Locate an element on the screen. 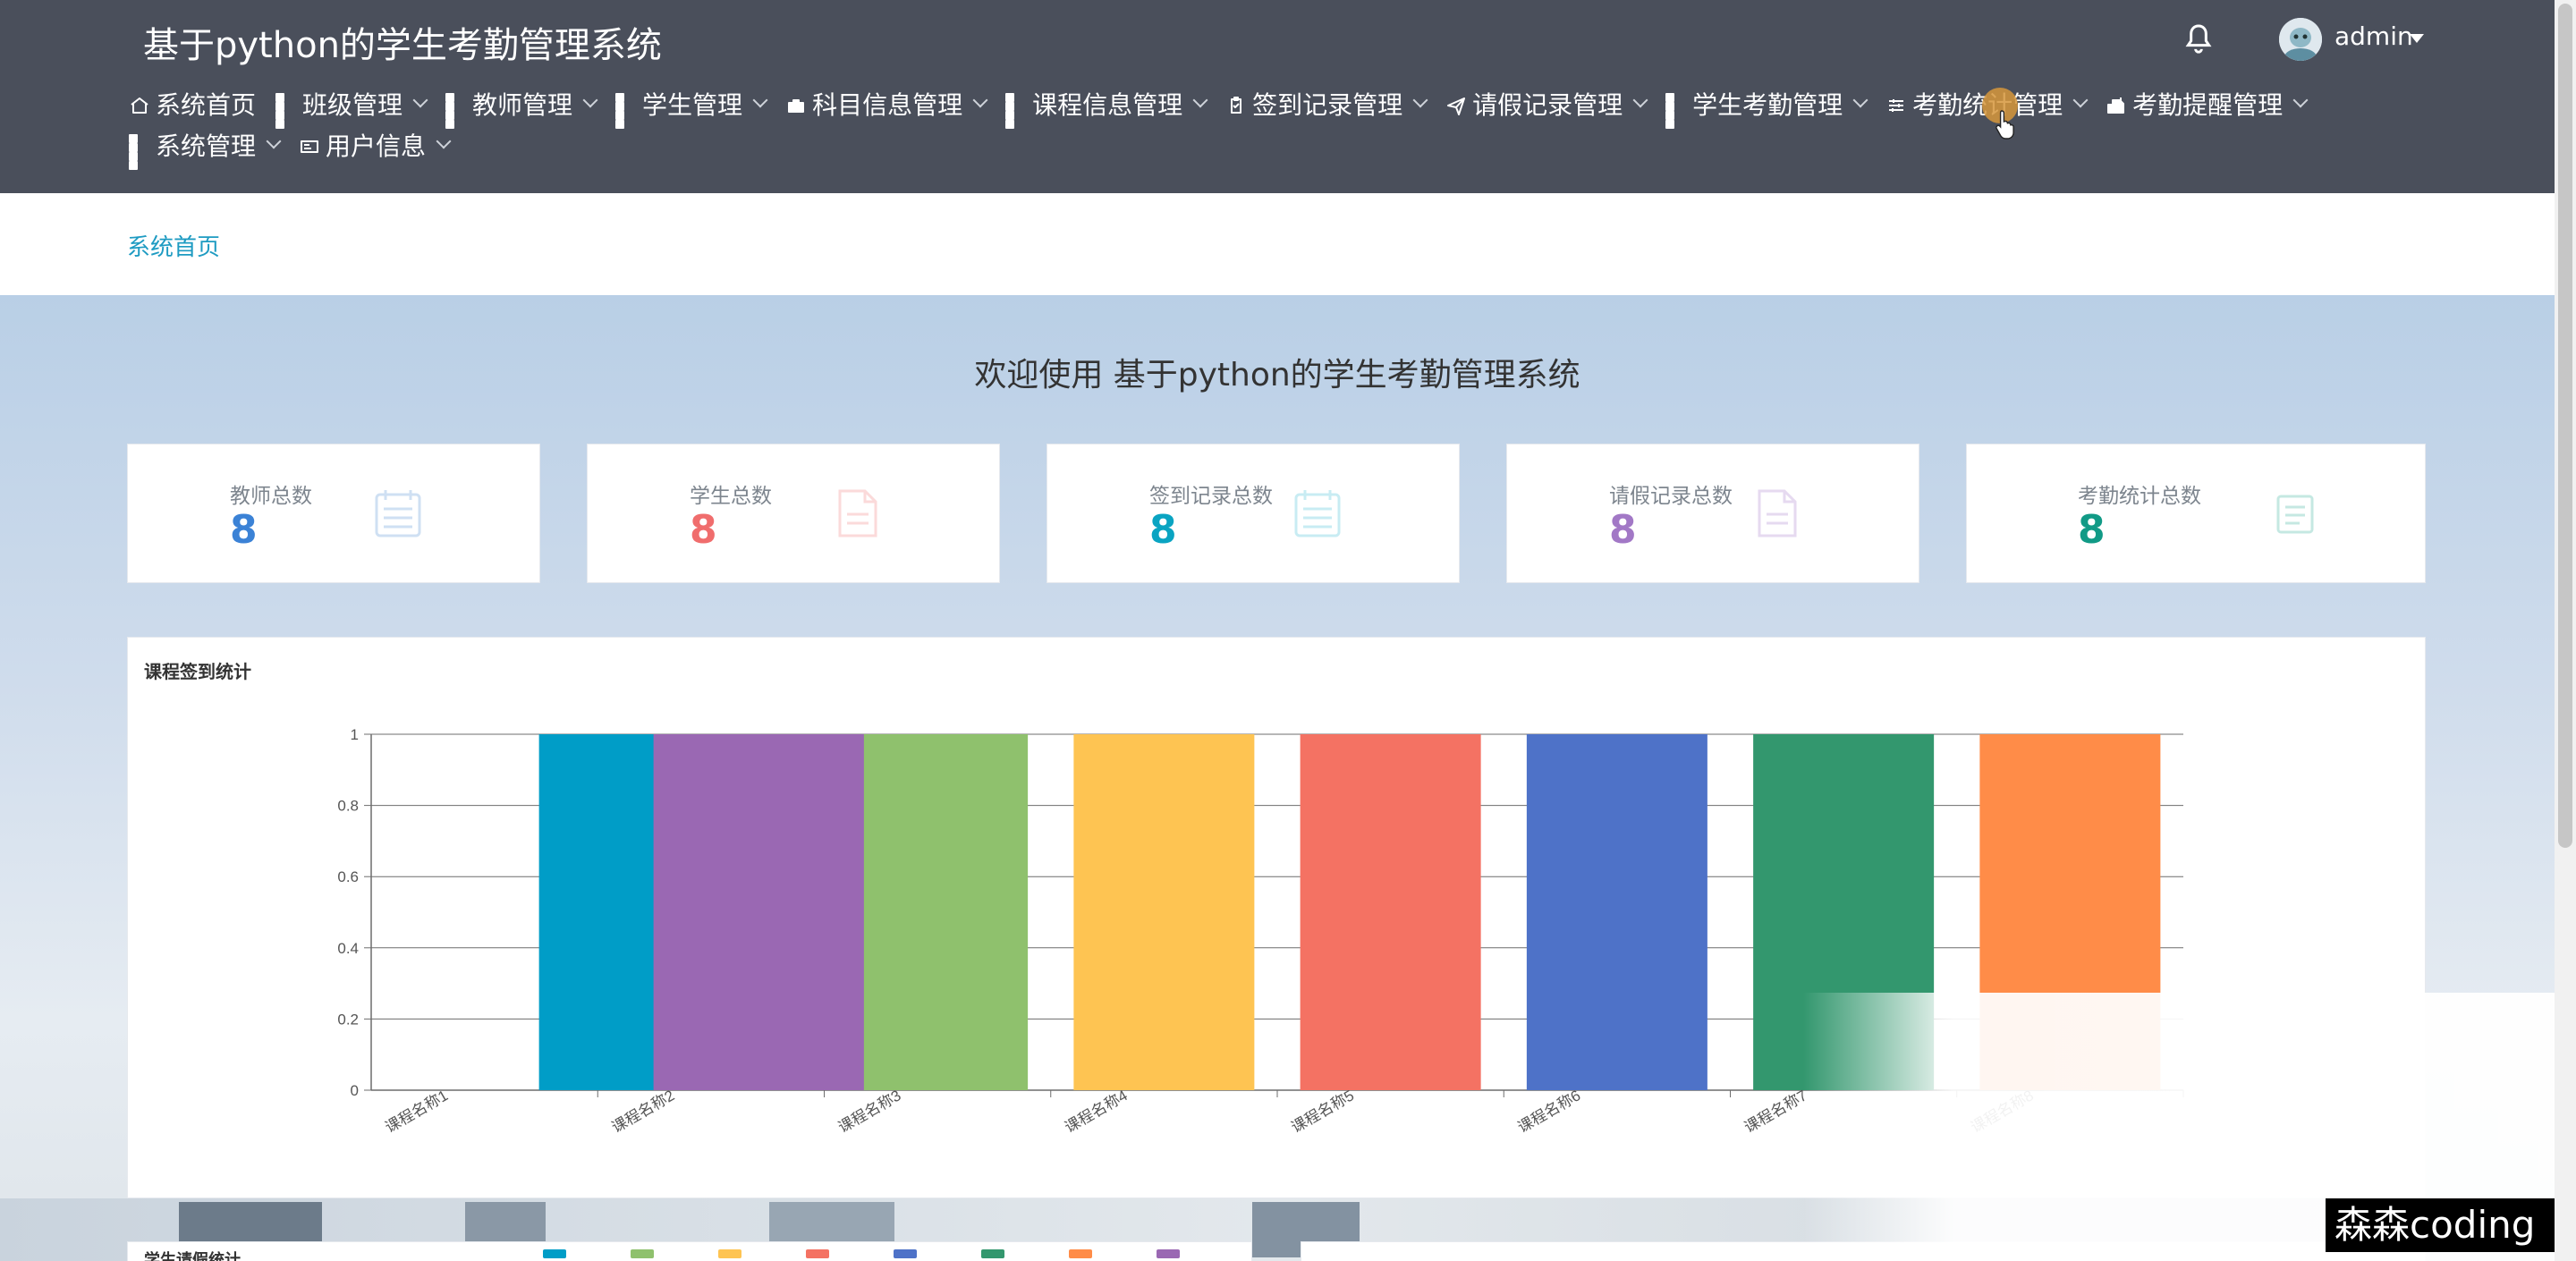 This screenshot has width=2576, height=1261. nav-item-12: 系统管理 is located at coordinates (205, 148).